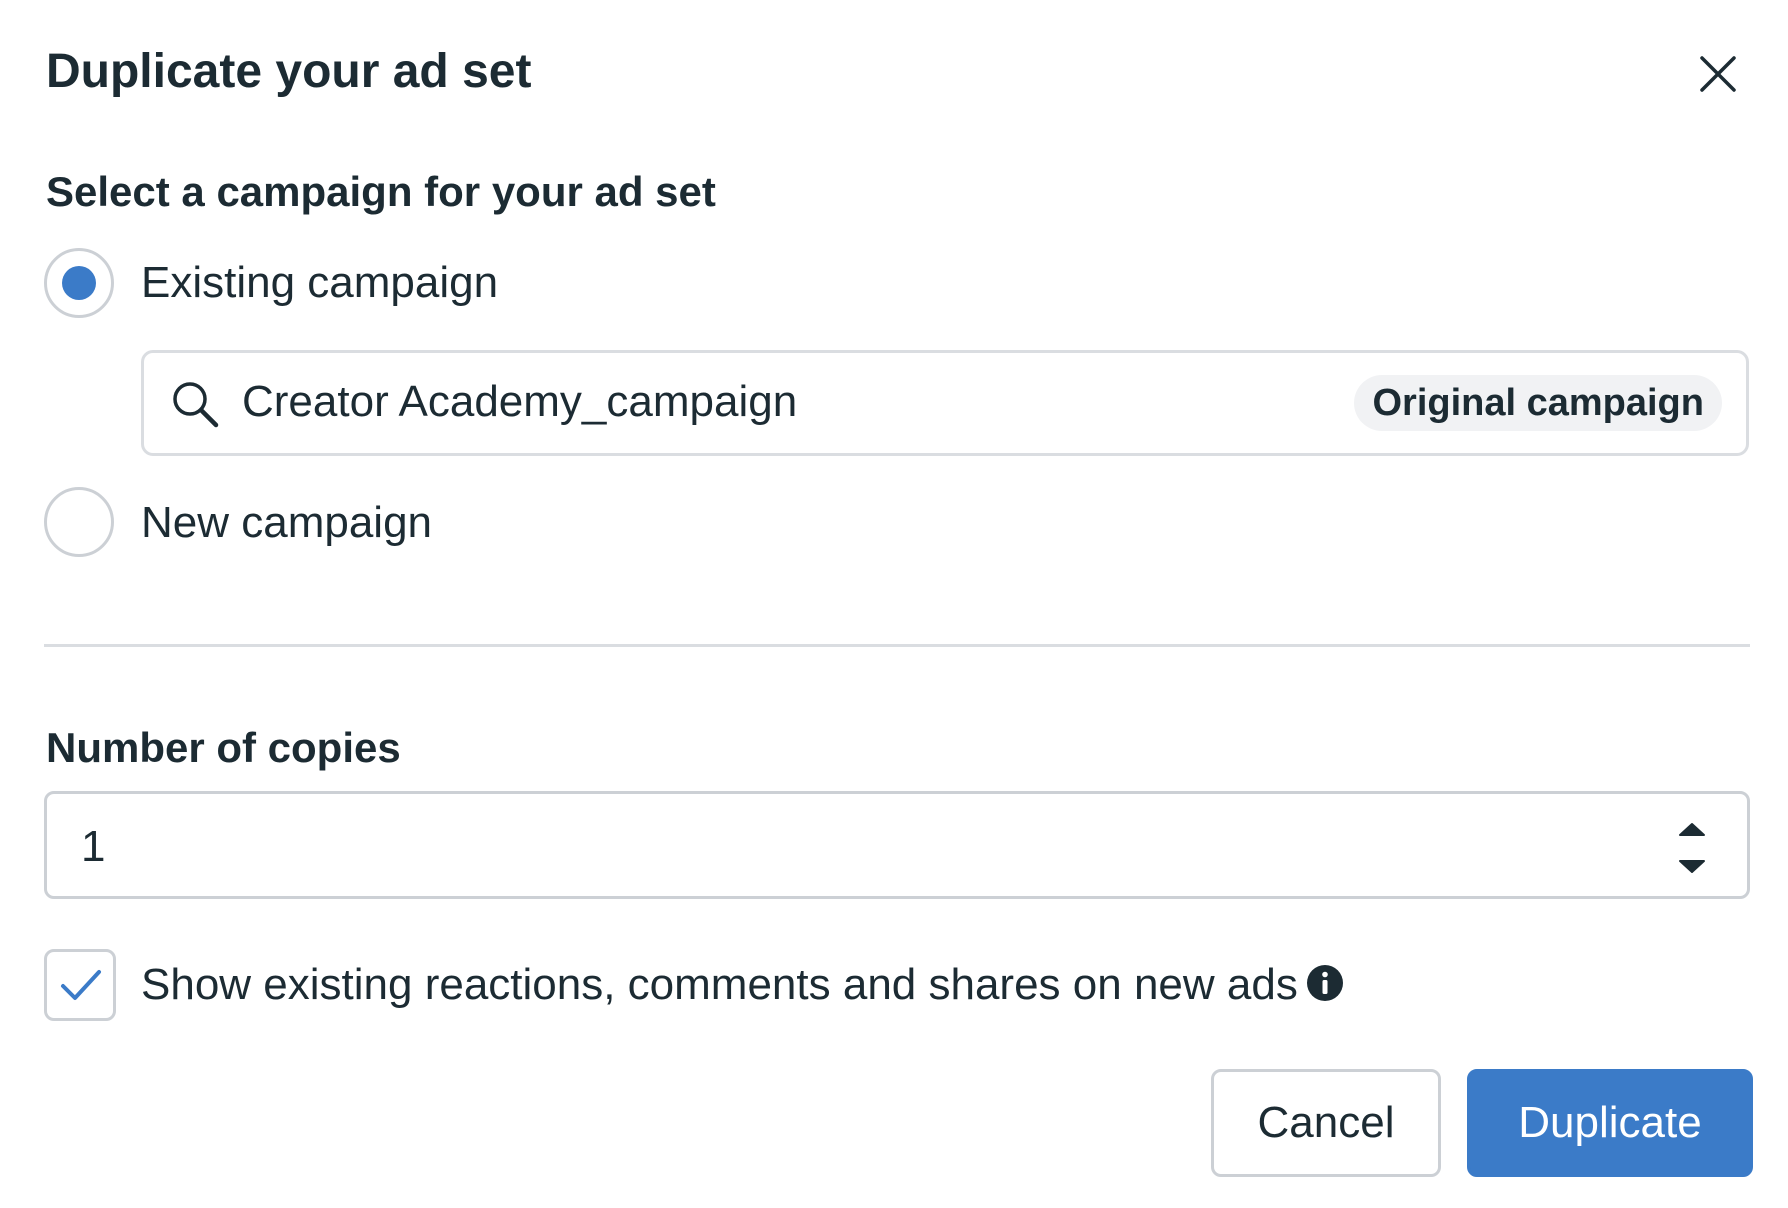  What do you see at coordinates (196, 405) in the screenshot?
I see `search-icon` at bounding box center [196, 405].